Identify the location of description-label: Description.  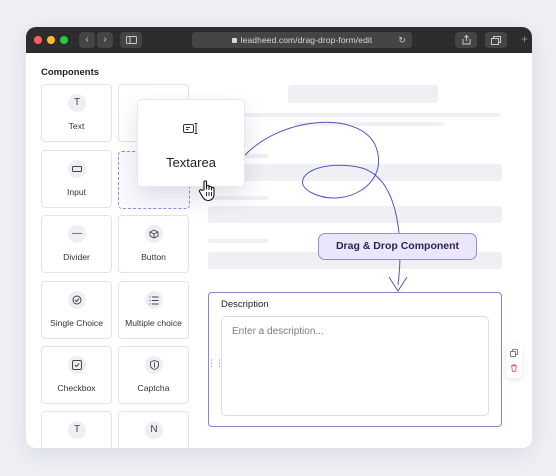
(245, 304).